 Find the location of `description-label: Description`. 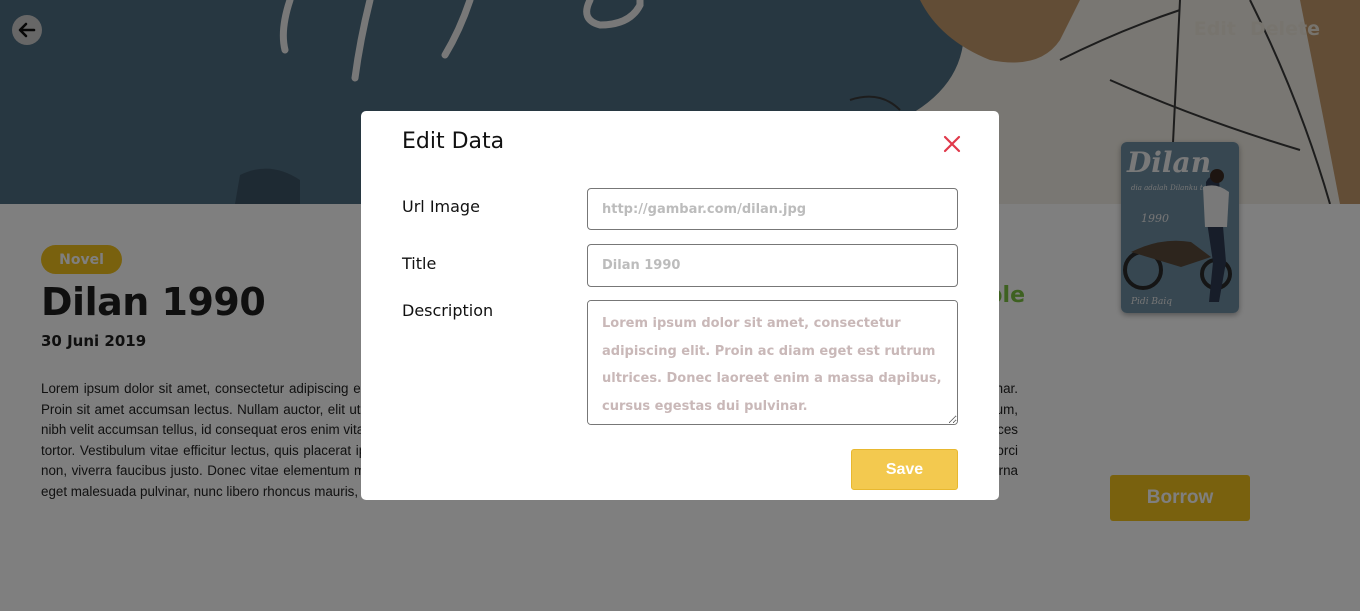

description-label: Description is located at coordinates (448, 310).